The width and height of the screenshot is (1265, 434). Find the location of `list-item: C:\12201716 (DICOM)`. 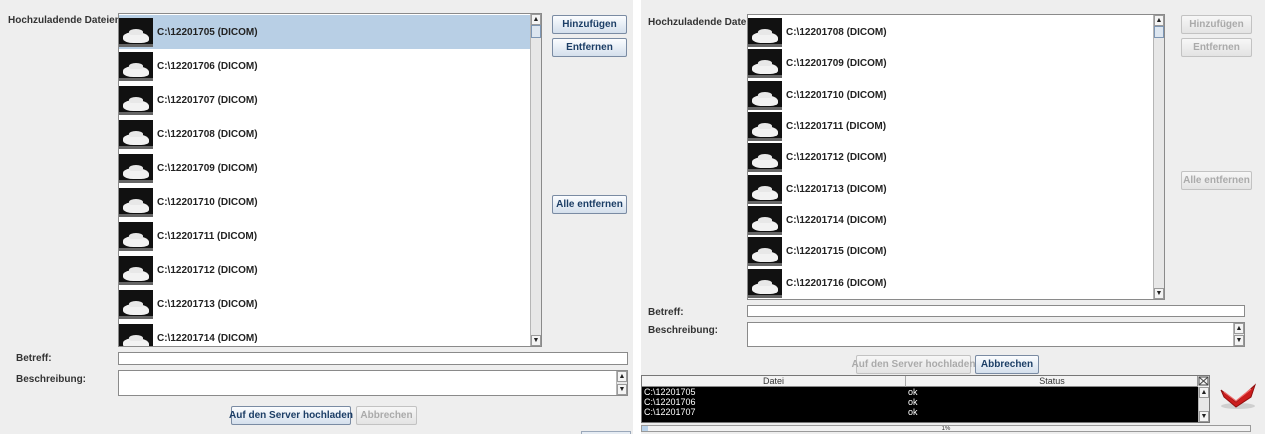

list-item: C:\12201716 (DICOM) is located at coordinates (951, 282).